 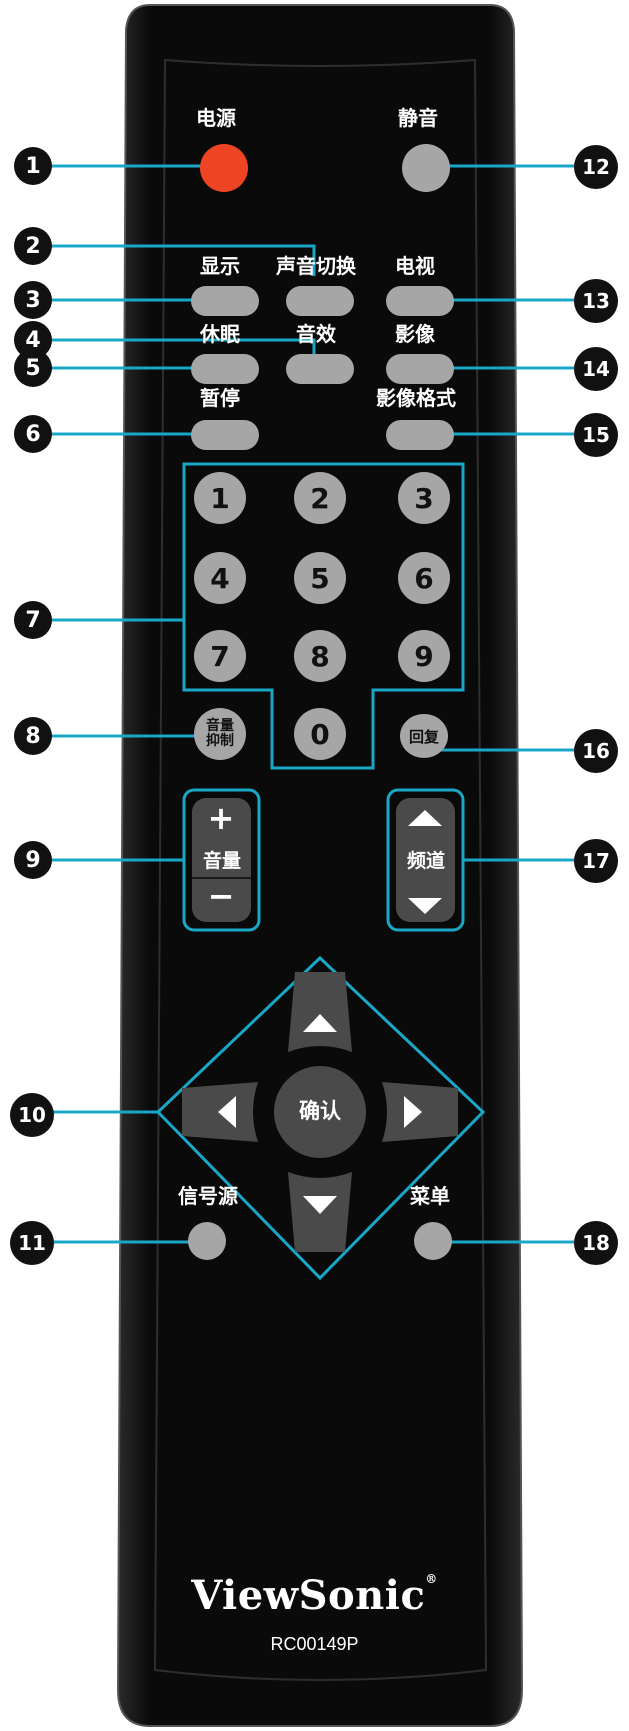 What do you see at coordinates (220, 266) in the screenshot?
I see `display-label: 显示` at bounding box center [220, 266].